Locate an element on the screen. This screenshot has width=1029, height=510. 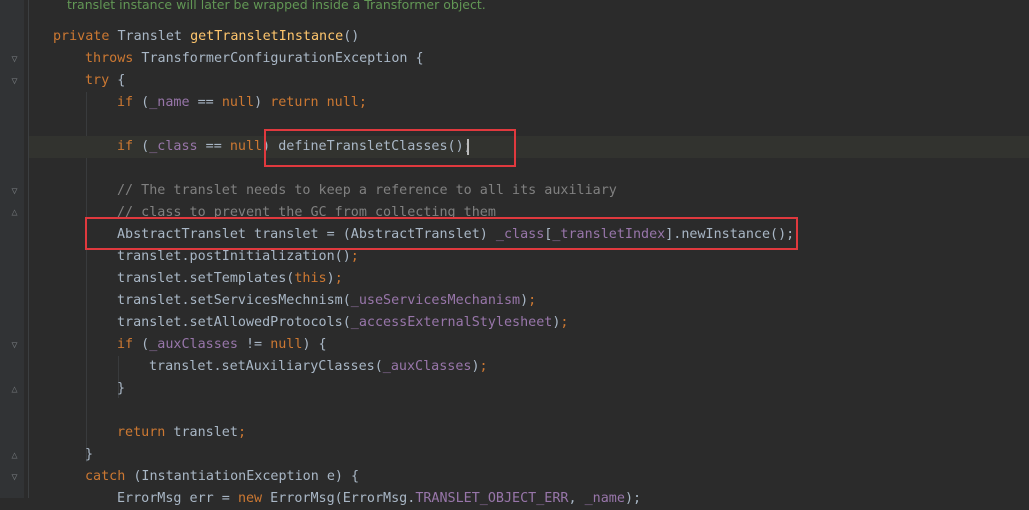
code-text: != is located at coordinates (254, 344).